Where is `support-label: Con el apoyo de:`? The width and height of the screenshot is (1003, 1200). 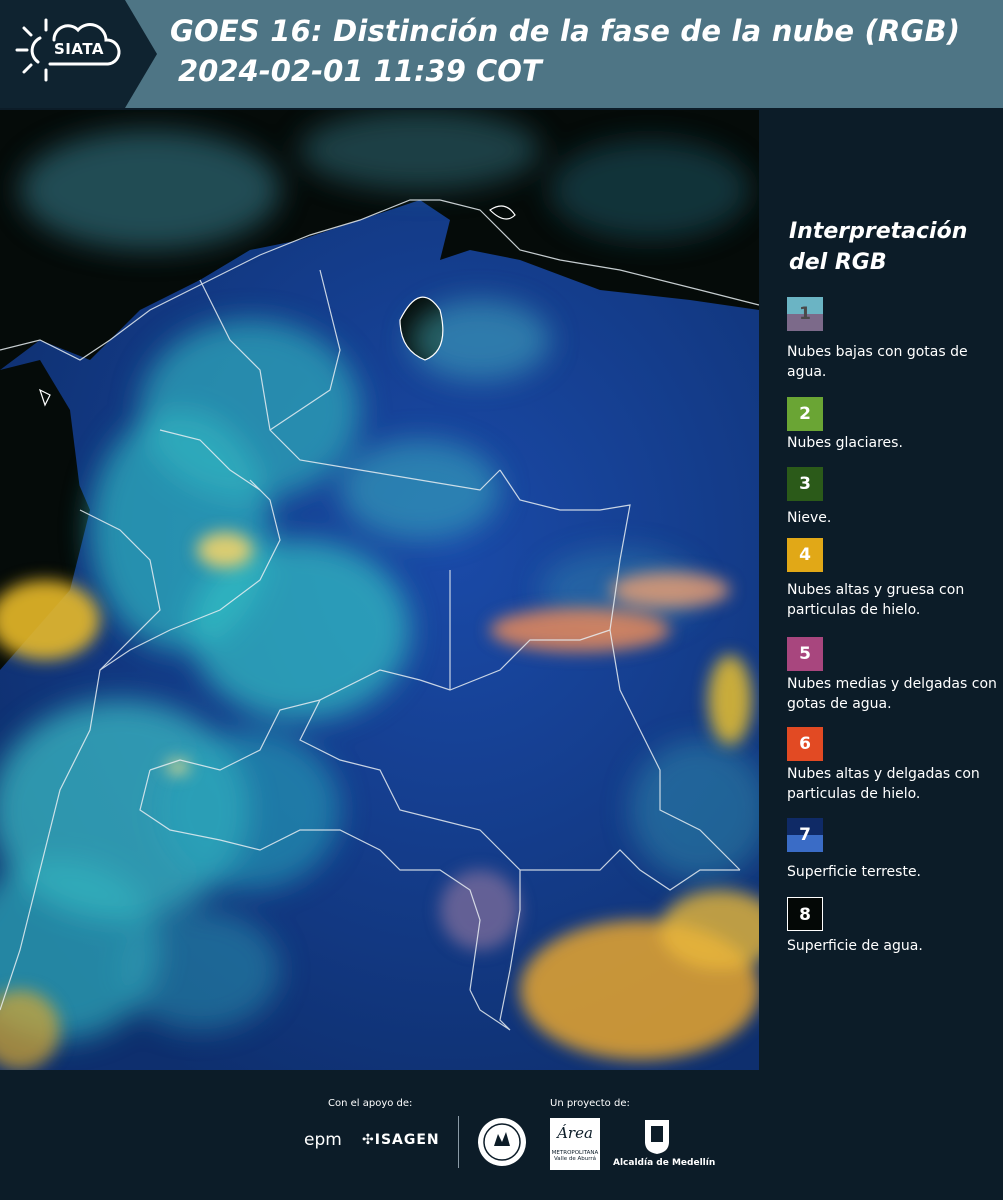 support-label: Con el apoyo de: is located at coordinates (370, 1103).